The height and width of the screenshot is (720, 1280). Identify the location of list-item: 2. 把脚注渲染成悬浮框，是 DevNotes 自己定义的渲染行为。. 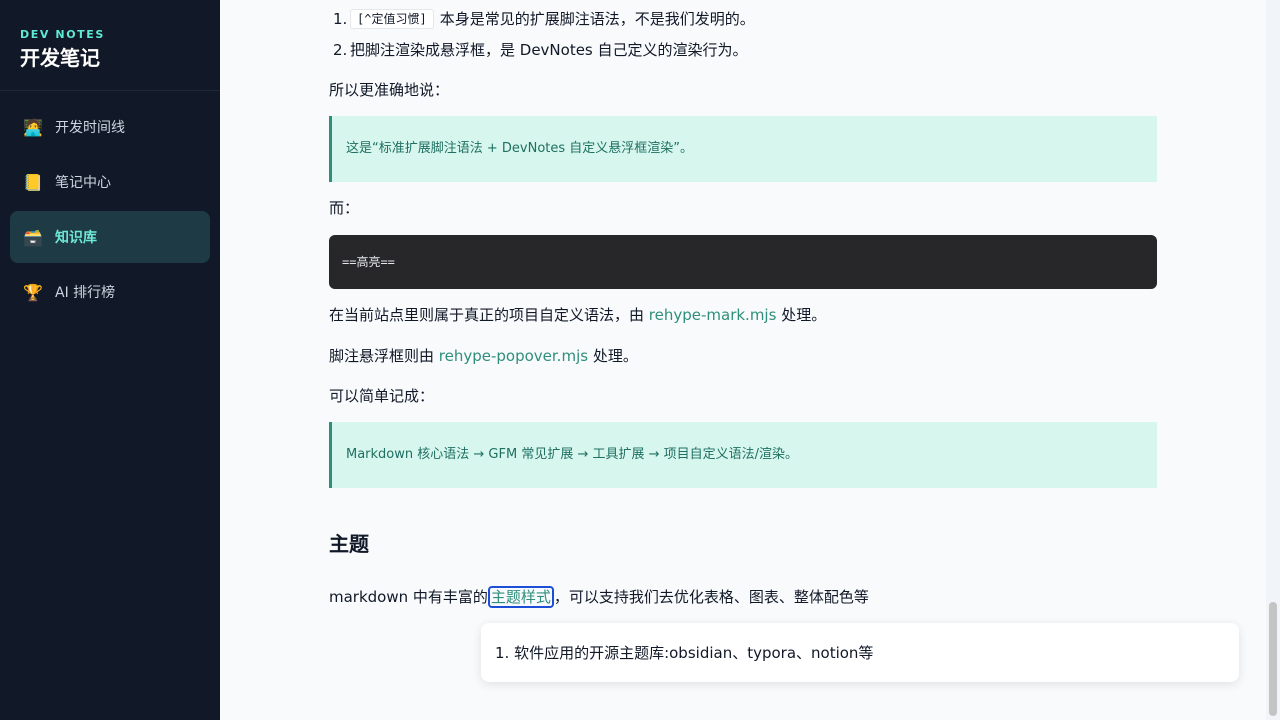
(540, 50).